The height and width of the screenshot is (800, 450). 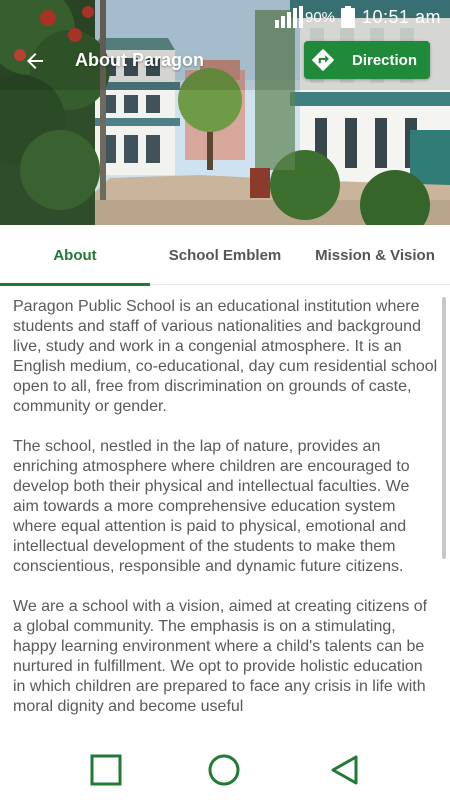 What do you see at coordinates (348, 17) in the screenshot?
I see `battery-icon` at bounding box center [348, 17].